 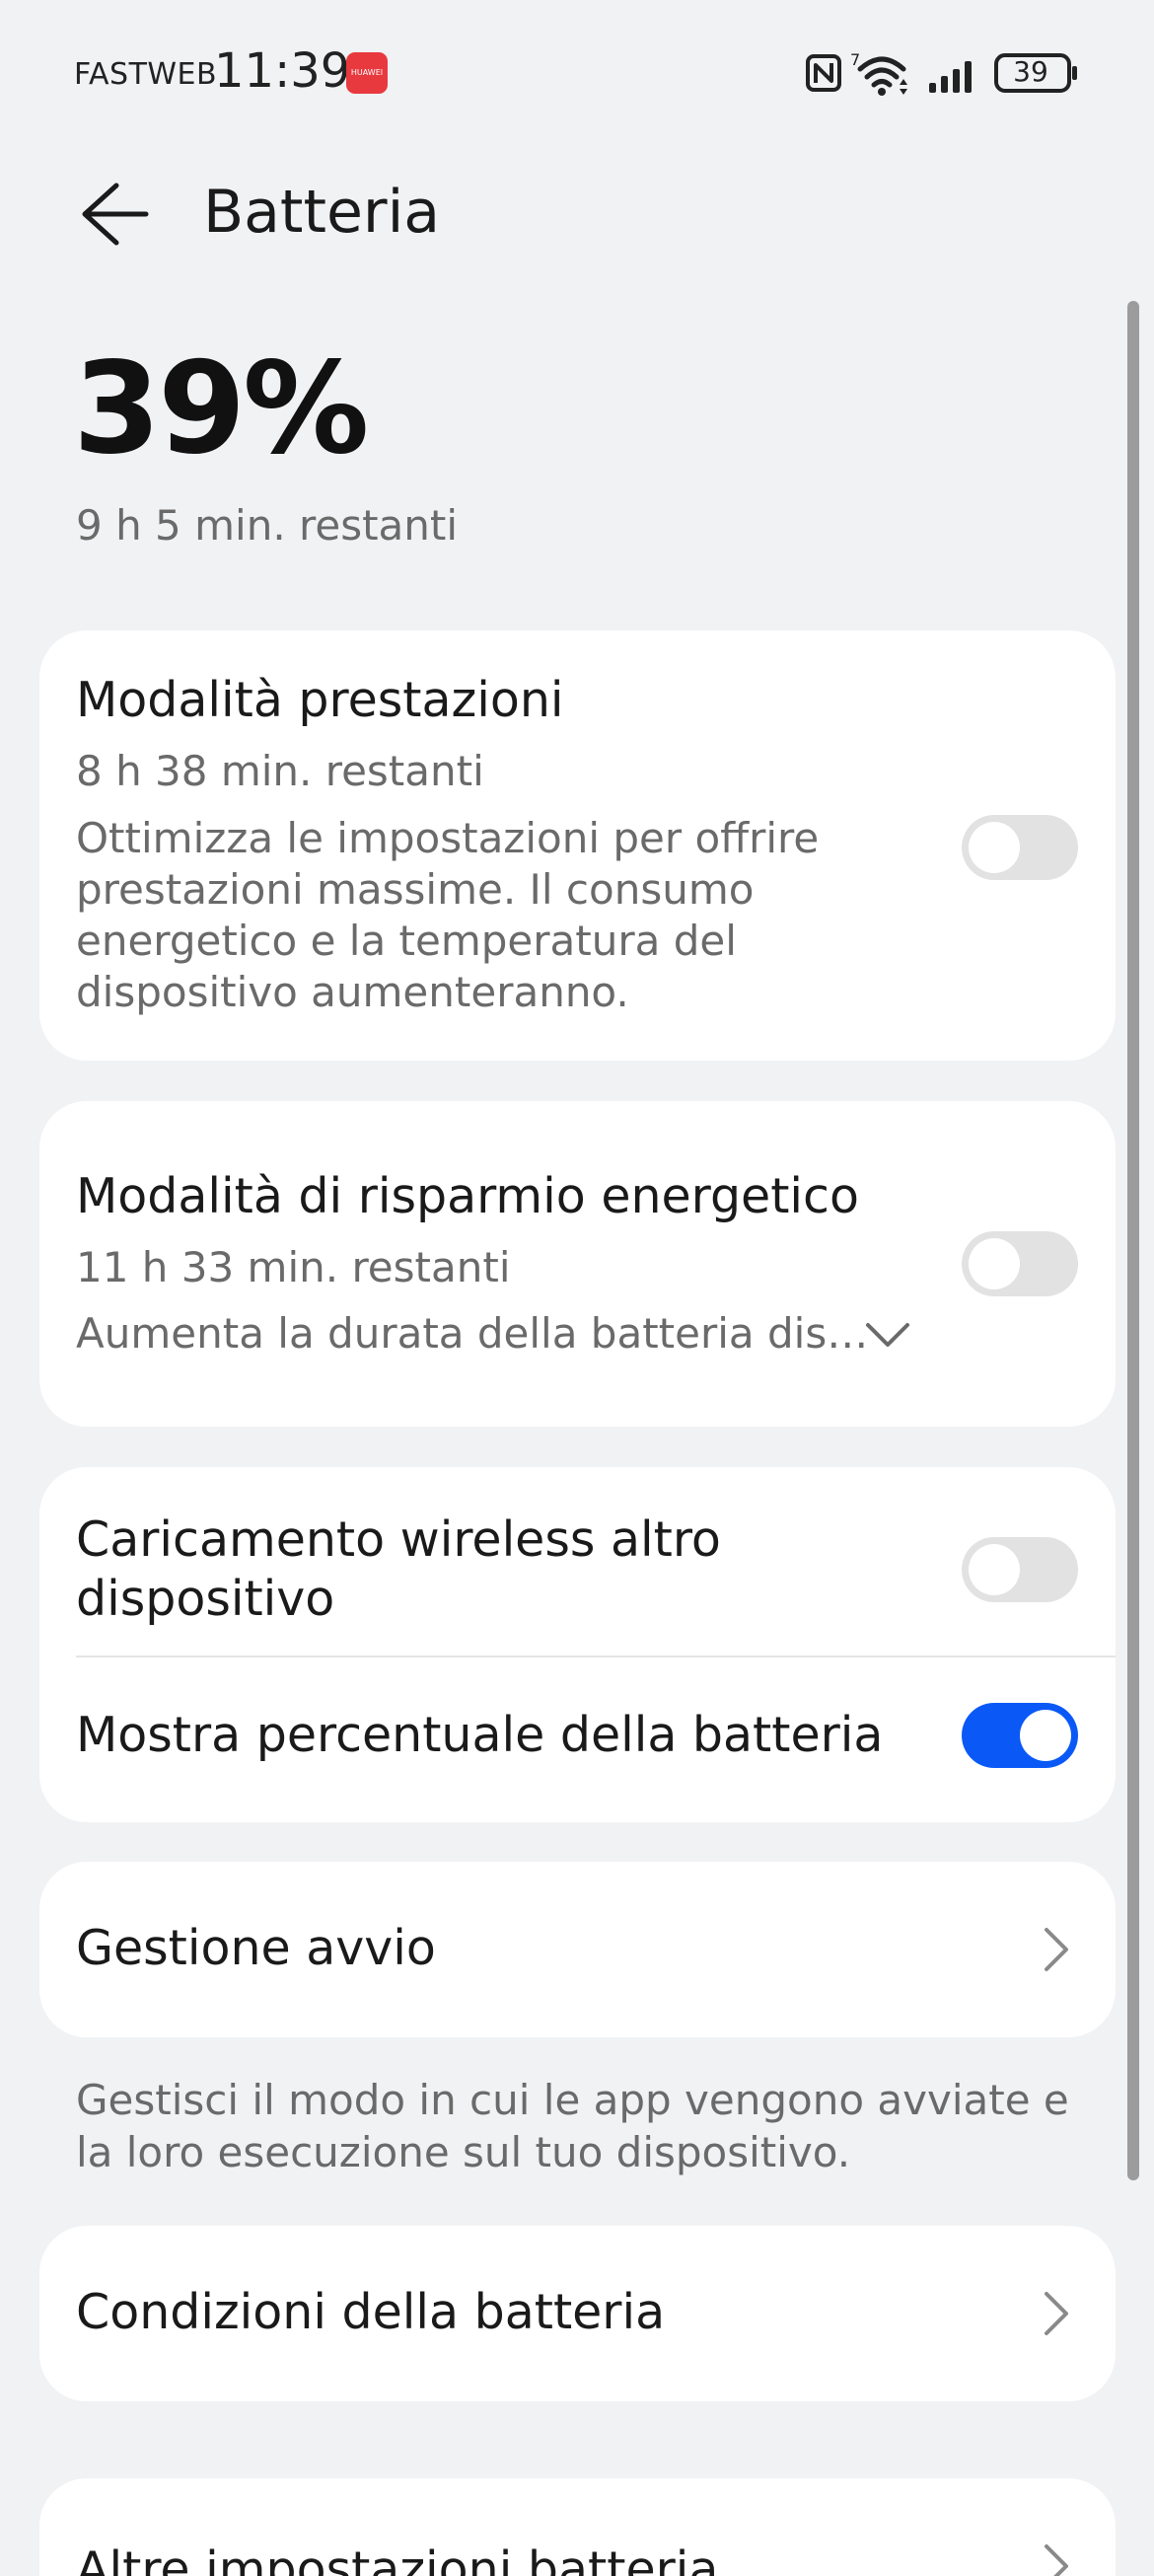 I want to click on power-saving-toggle, so click(x=1020, y=1263).